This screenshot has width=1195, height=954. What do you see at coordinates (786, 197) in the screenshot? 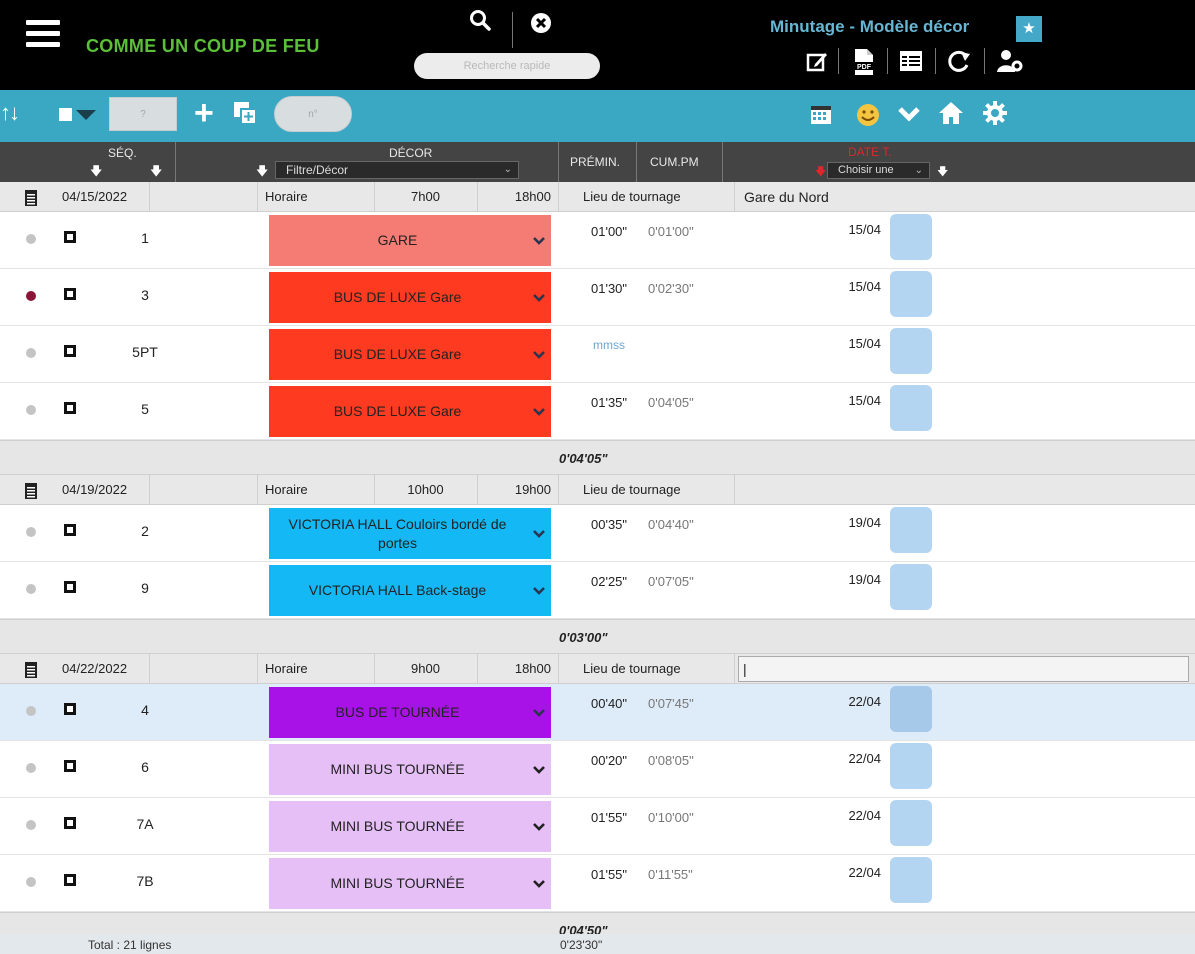
I see `lieu-value: Gare du Nord` at bounding box center [786, 197].